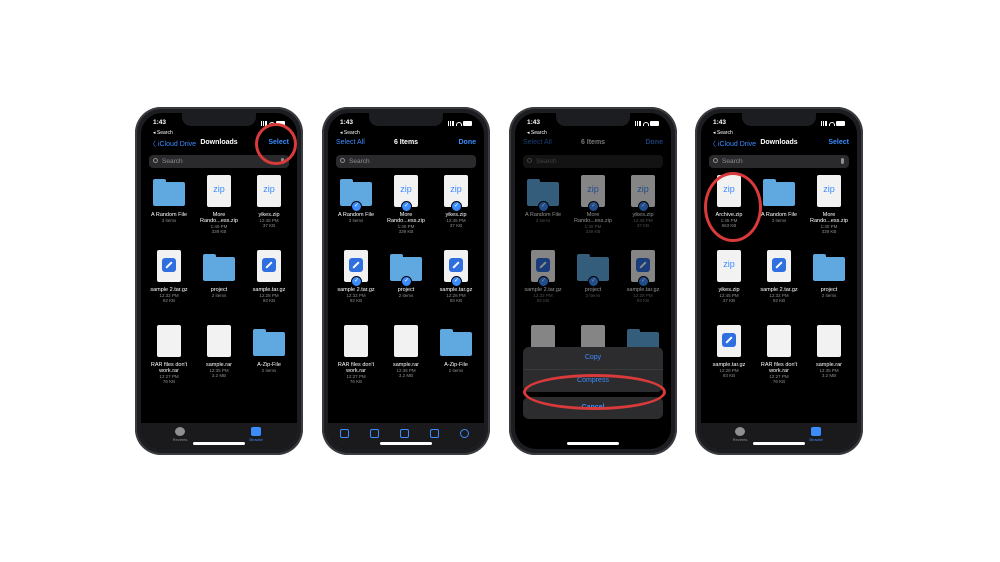 The height and width of the screenshot is (562, 1000). What do you see at coordinates (842, 161) in the screenshot?
I see `microphone-icon` at bounding box center [842, 161].